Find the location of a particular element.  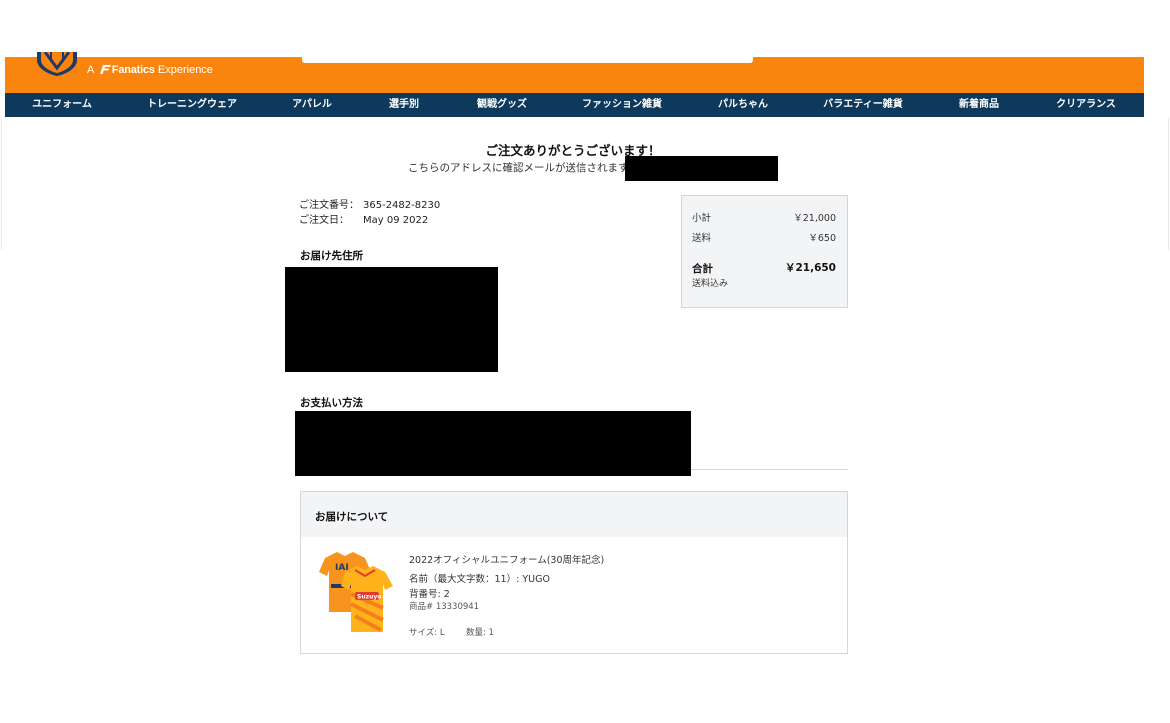

delivery-title: お届けについて is located at coordinates (352, 517).